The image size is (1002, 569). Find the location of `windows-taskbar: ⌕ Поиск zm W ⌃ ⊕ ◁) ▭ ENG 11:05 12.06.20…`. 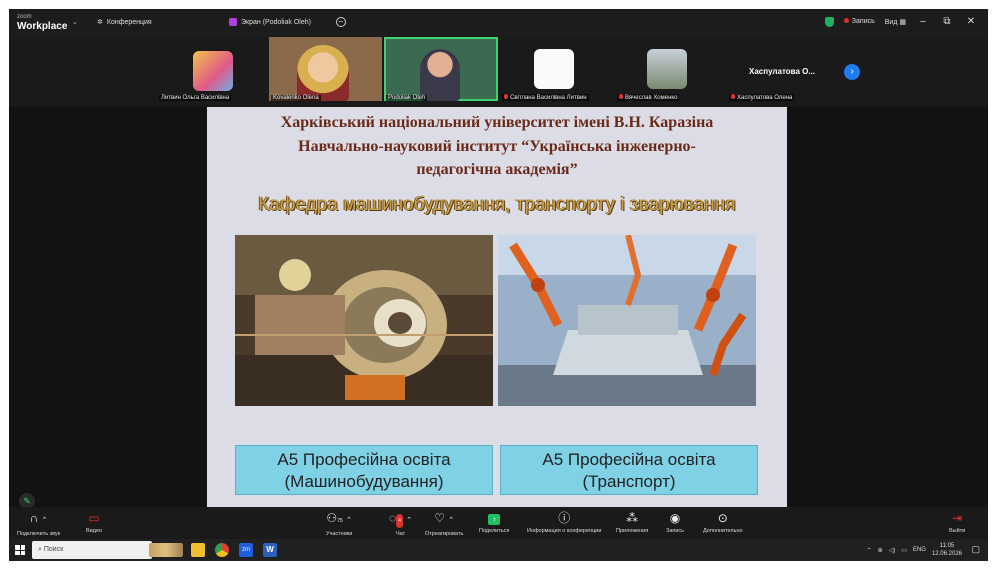

windows-taskbar: ⌕ Поиск zm W ⌃ ⊕ ◁) ▭ ENG 11:05 12.06.20… is located at coordinates (498, 550).